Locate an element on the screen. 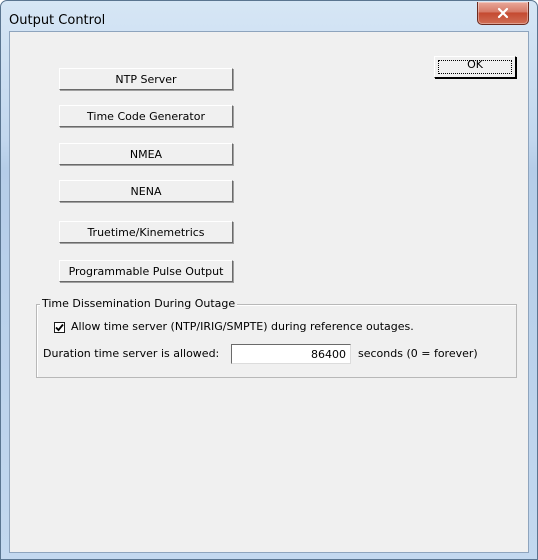 This screenshot has width=538, height=560. time-code-generator-button-label: Time Code Generator is located at coordinates (146, 116).